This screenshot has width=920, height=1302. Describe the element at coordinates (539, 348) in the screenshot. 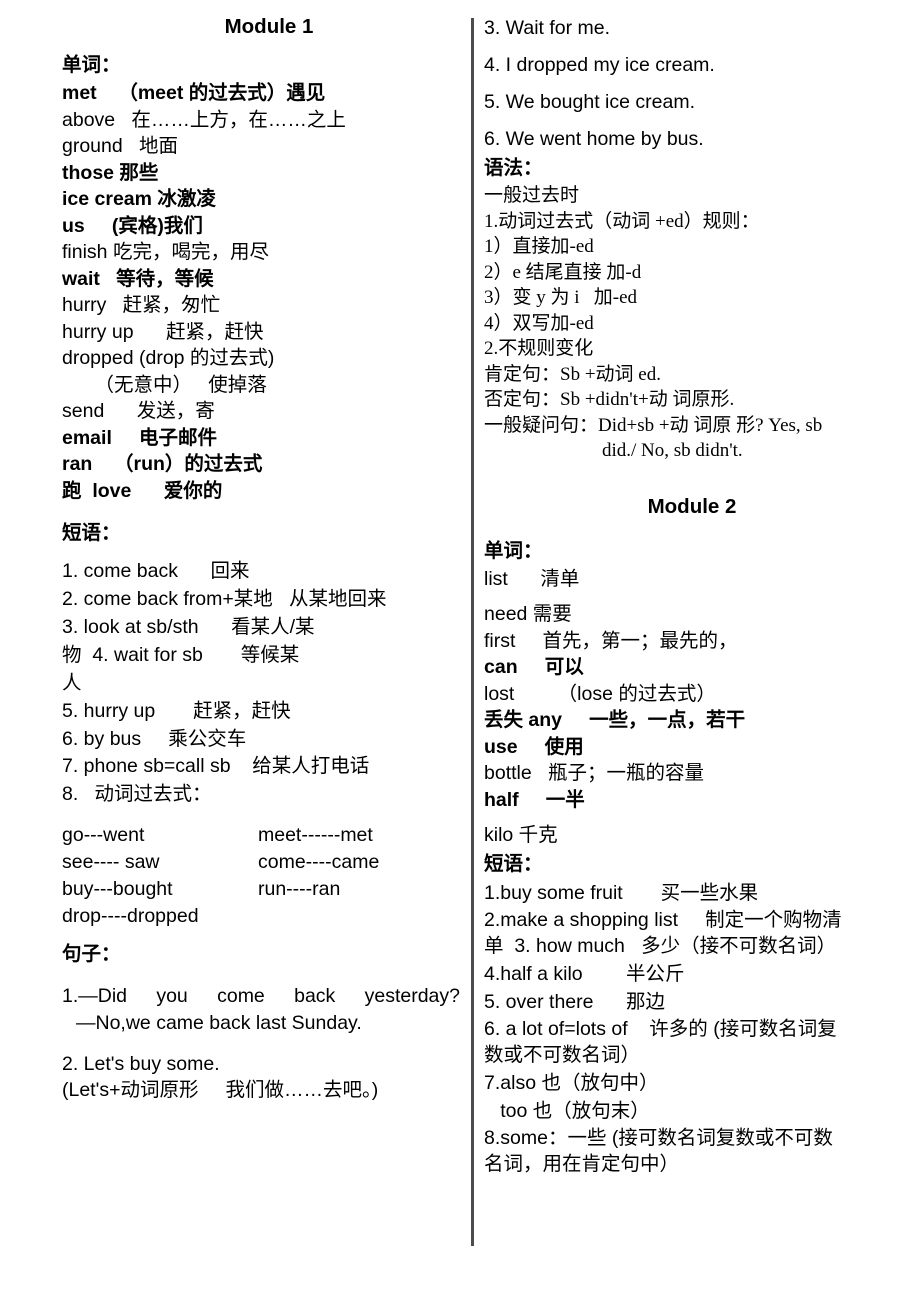

I see `grammar-line: 2.不规则变化` at that location.